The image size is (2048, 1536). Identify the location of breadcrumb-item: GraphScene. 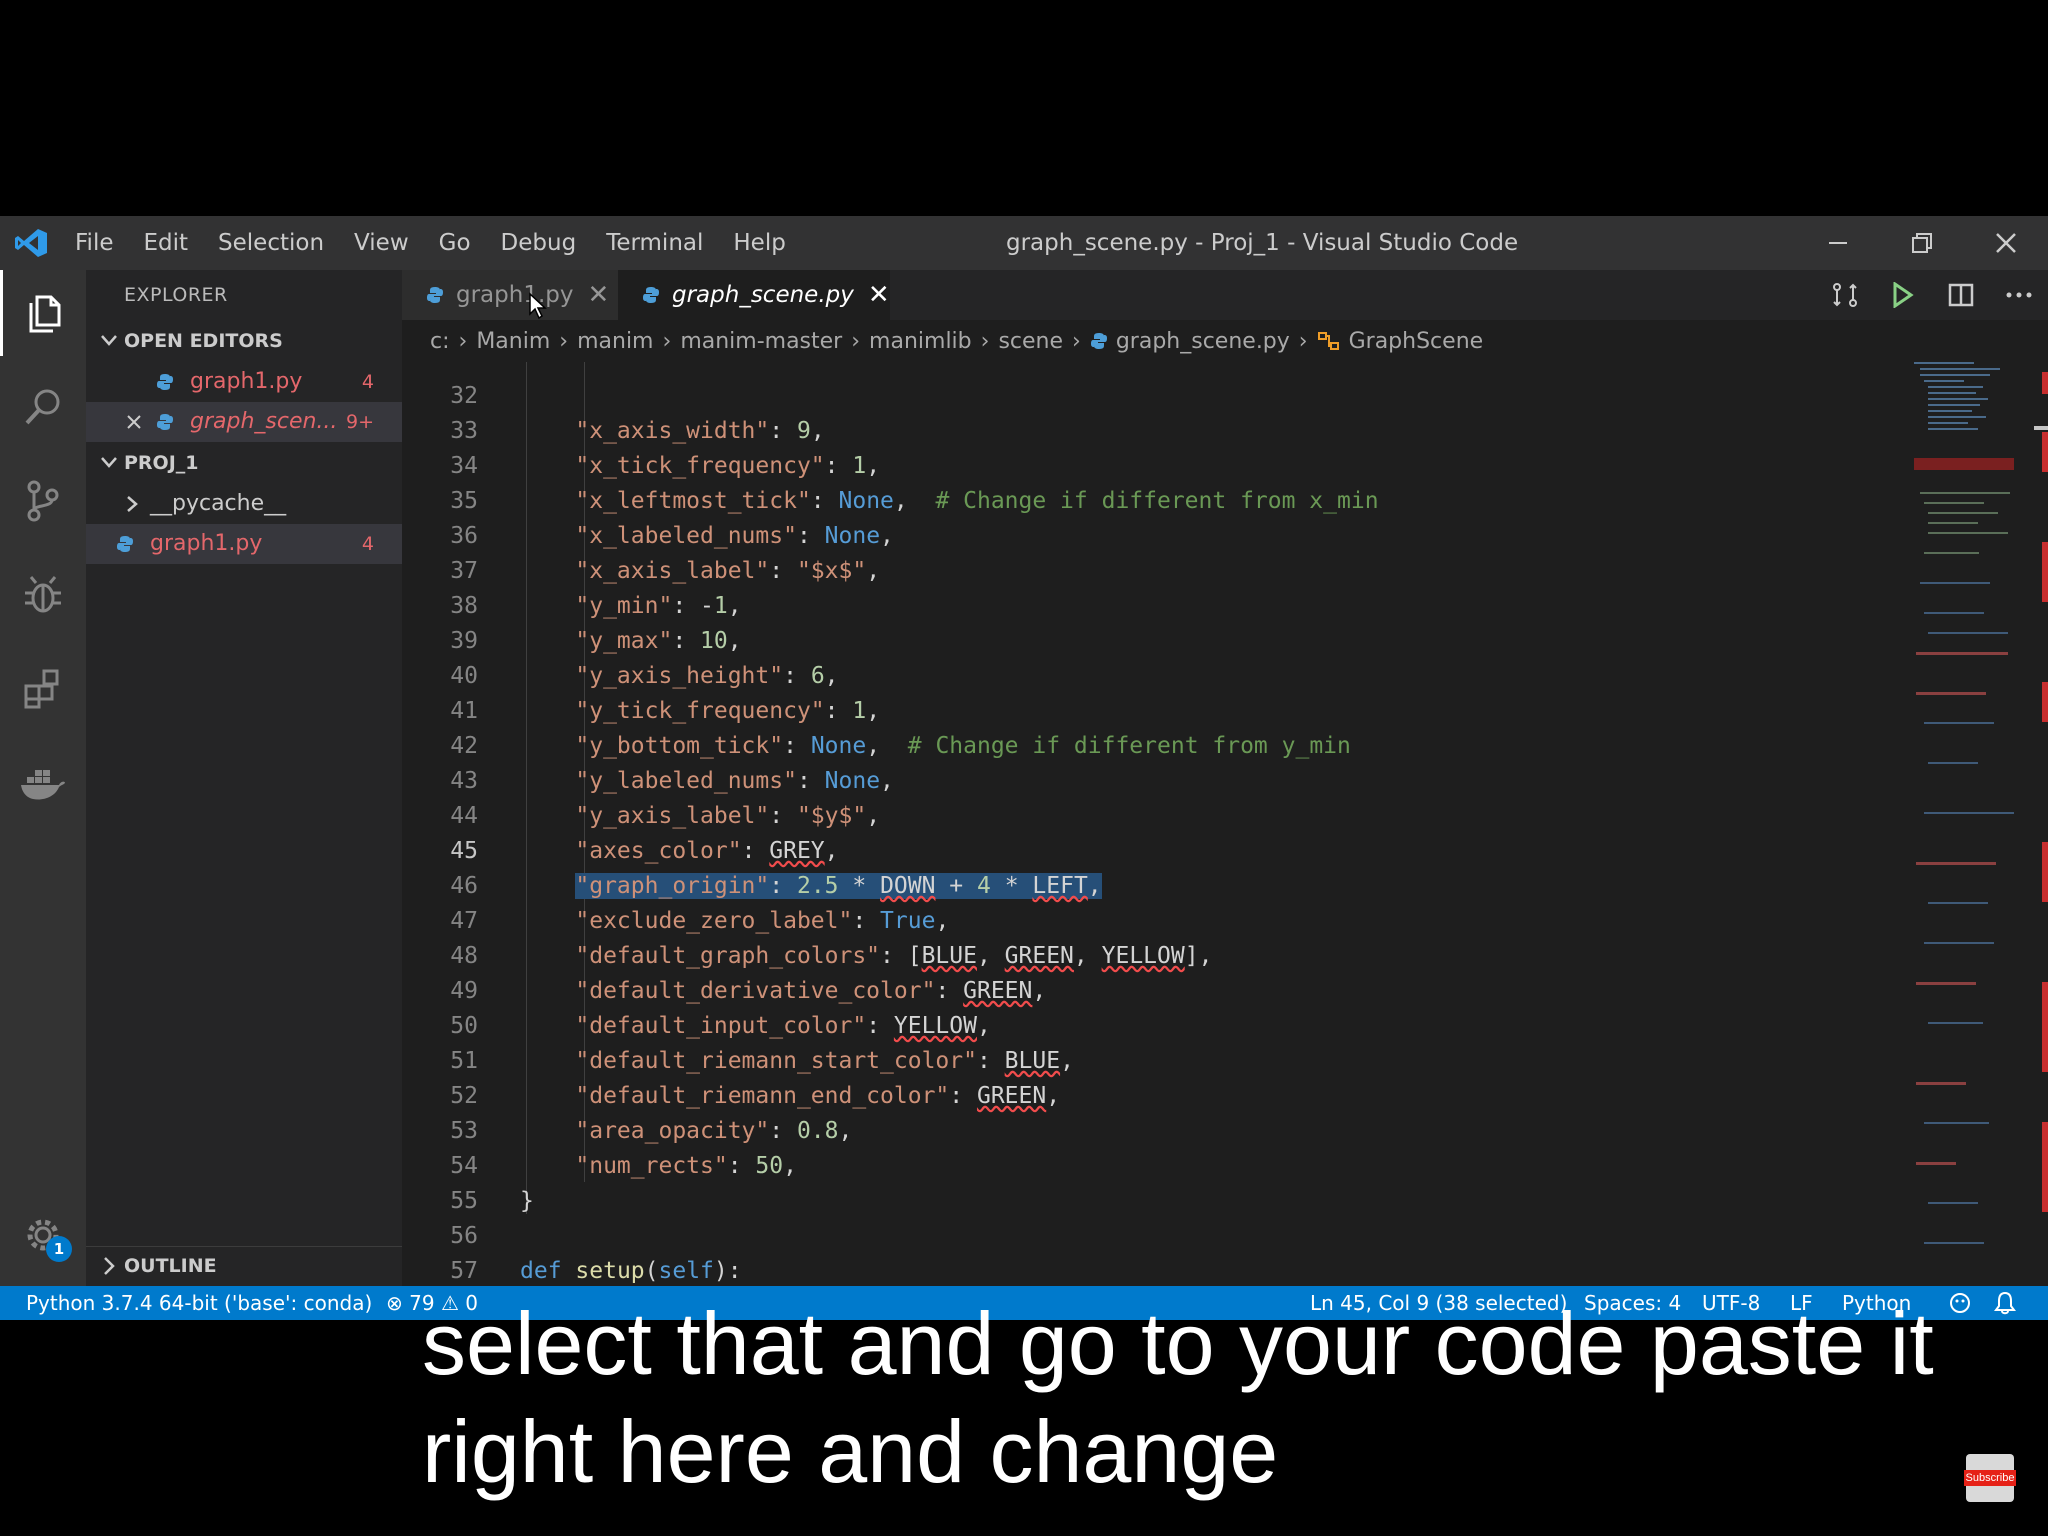
(1416, 341).